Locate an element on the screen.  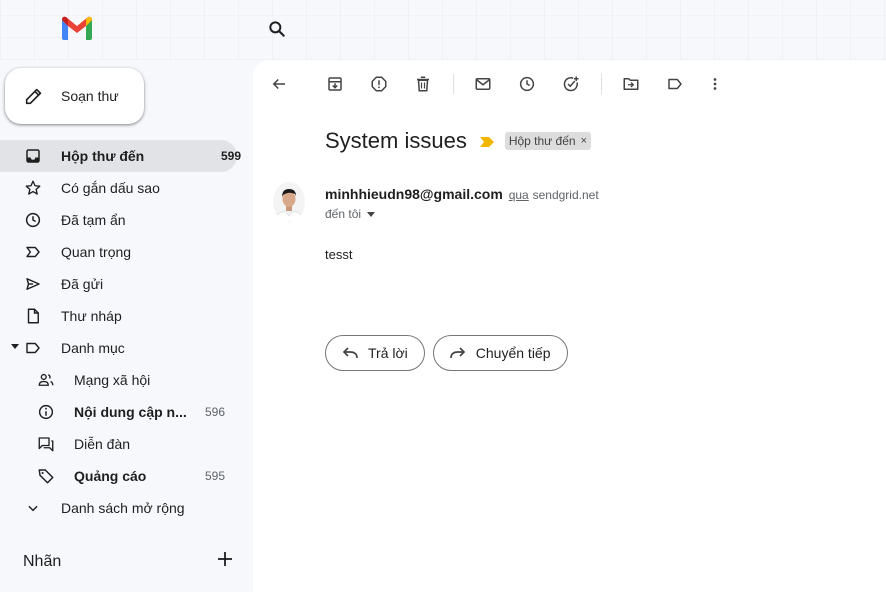
forum-icon is located at coordinates (46, 444).